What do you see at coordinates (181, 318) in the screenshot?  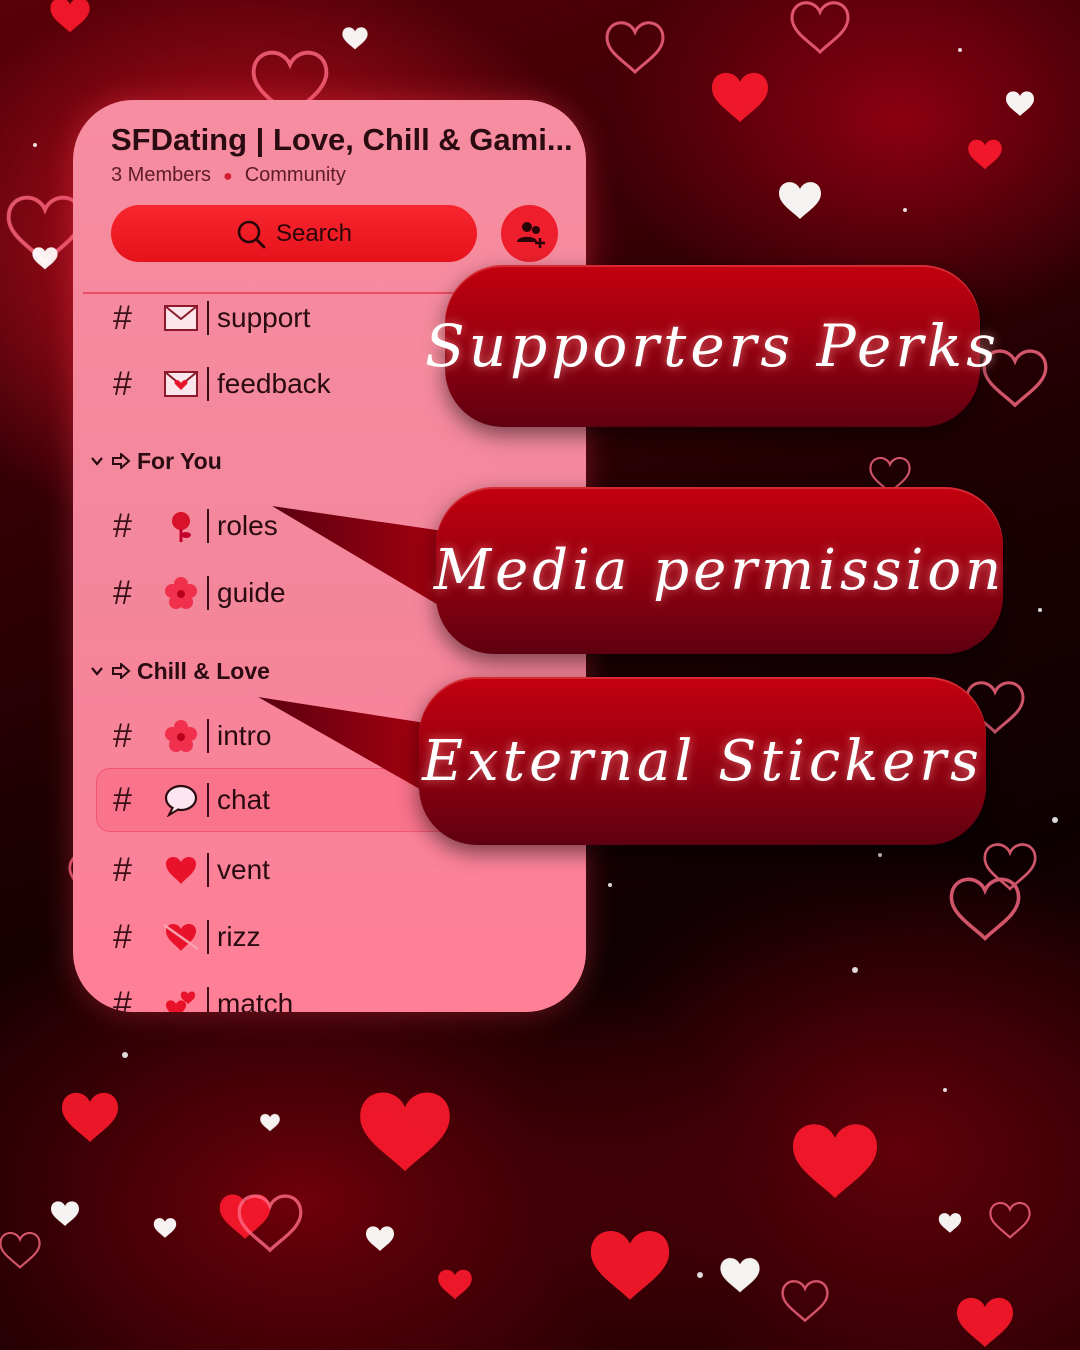 I see `envelope-icon` at bounding box center [181, 318].